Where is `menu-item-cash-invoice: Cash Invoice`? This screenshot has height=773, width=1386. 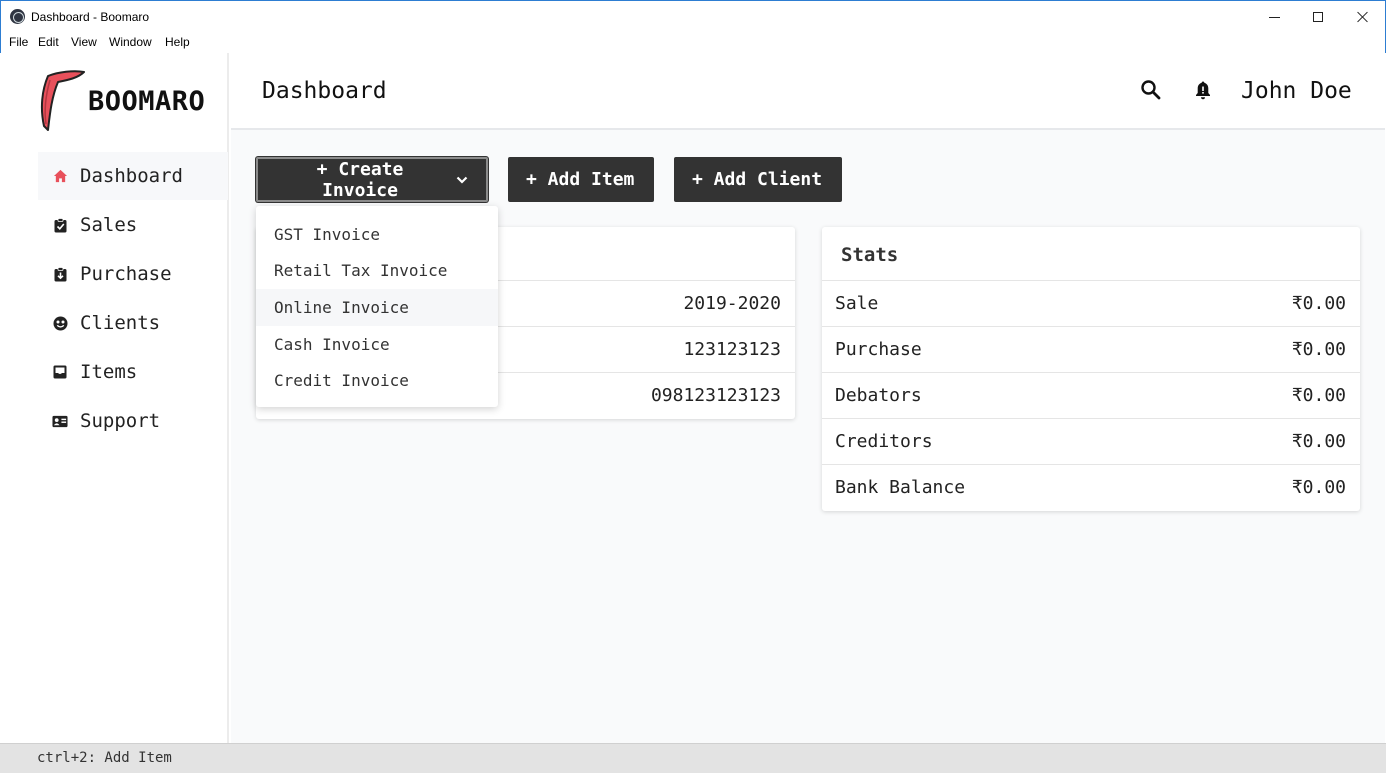 menu-item-cash-invoice: Cash Invoice is located at coordinates (377, 344).